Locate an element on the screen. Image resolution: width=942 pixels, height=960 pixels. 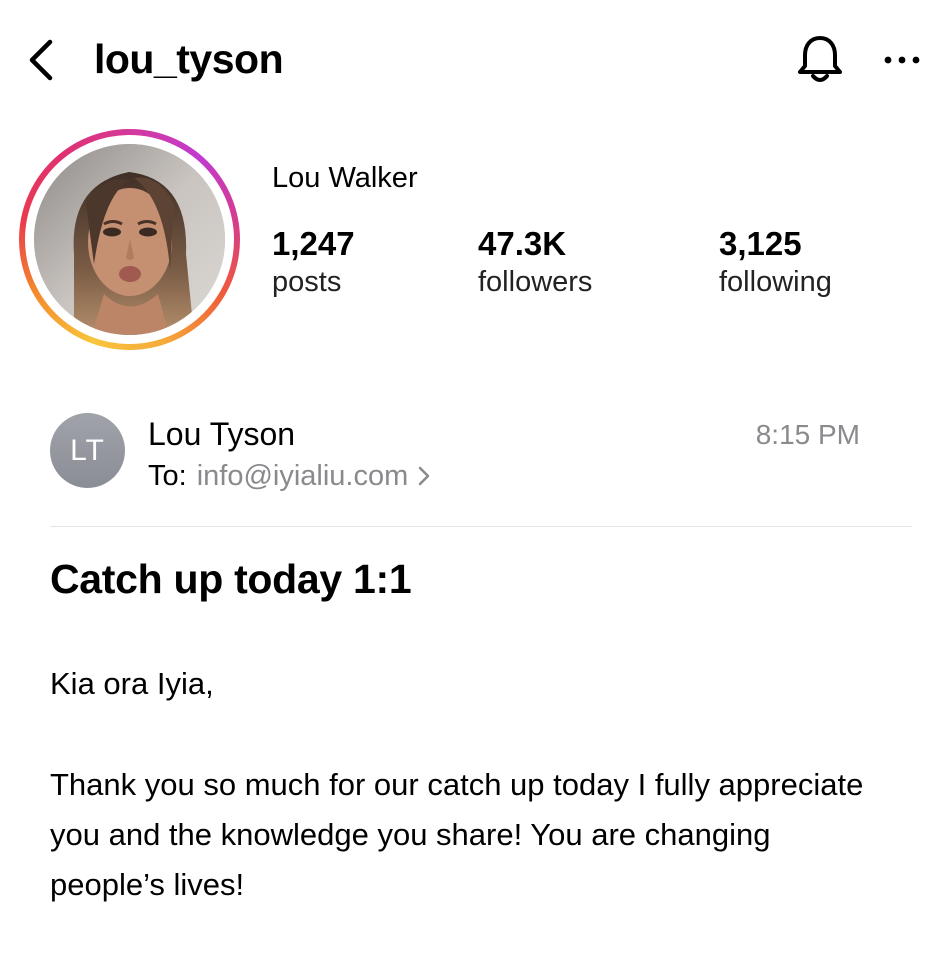
following-stat: 3,125 following is located at coordinates (775, 262).